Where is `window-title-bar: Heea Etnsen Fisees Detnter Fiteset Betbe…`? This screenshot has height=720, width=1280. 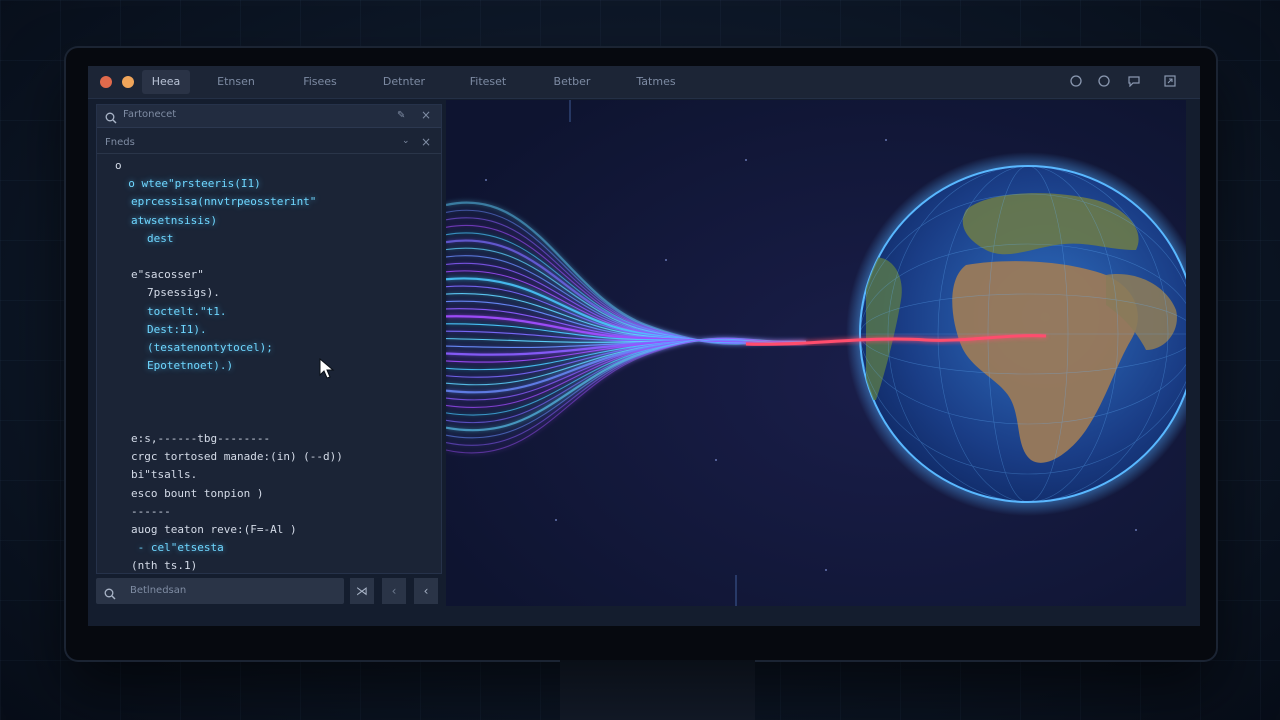 window-title-bar: Heea Etnsen Fisees Detnter Fiteset Betbe… is located at coordinates (644, 82).